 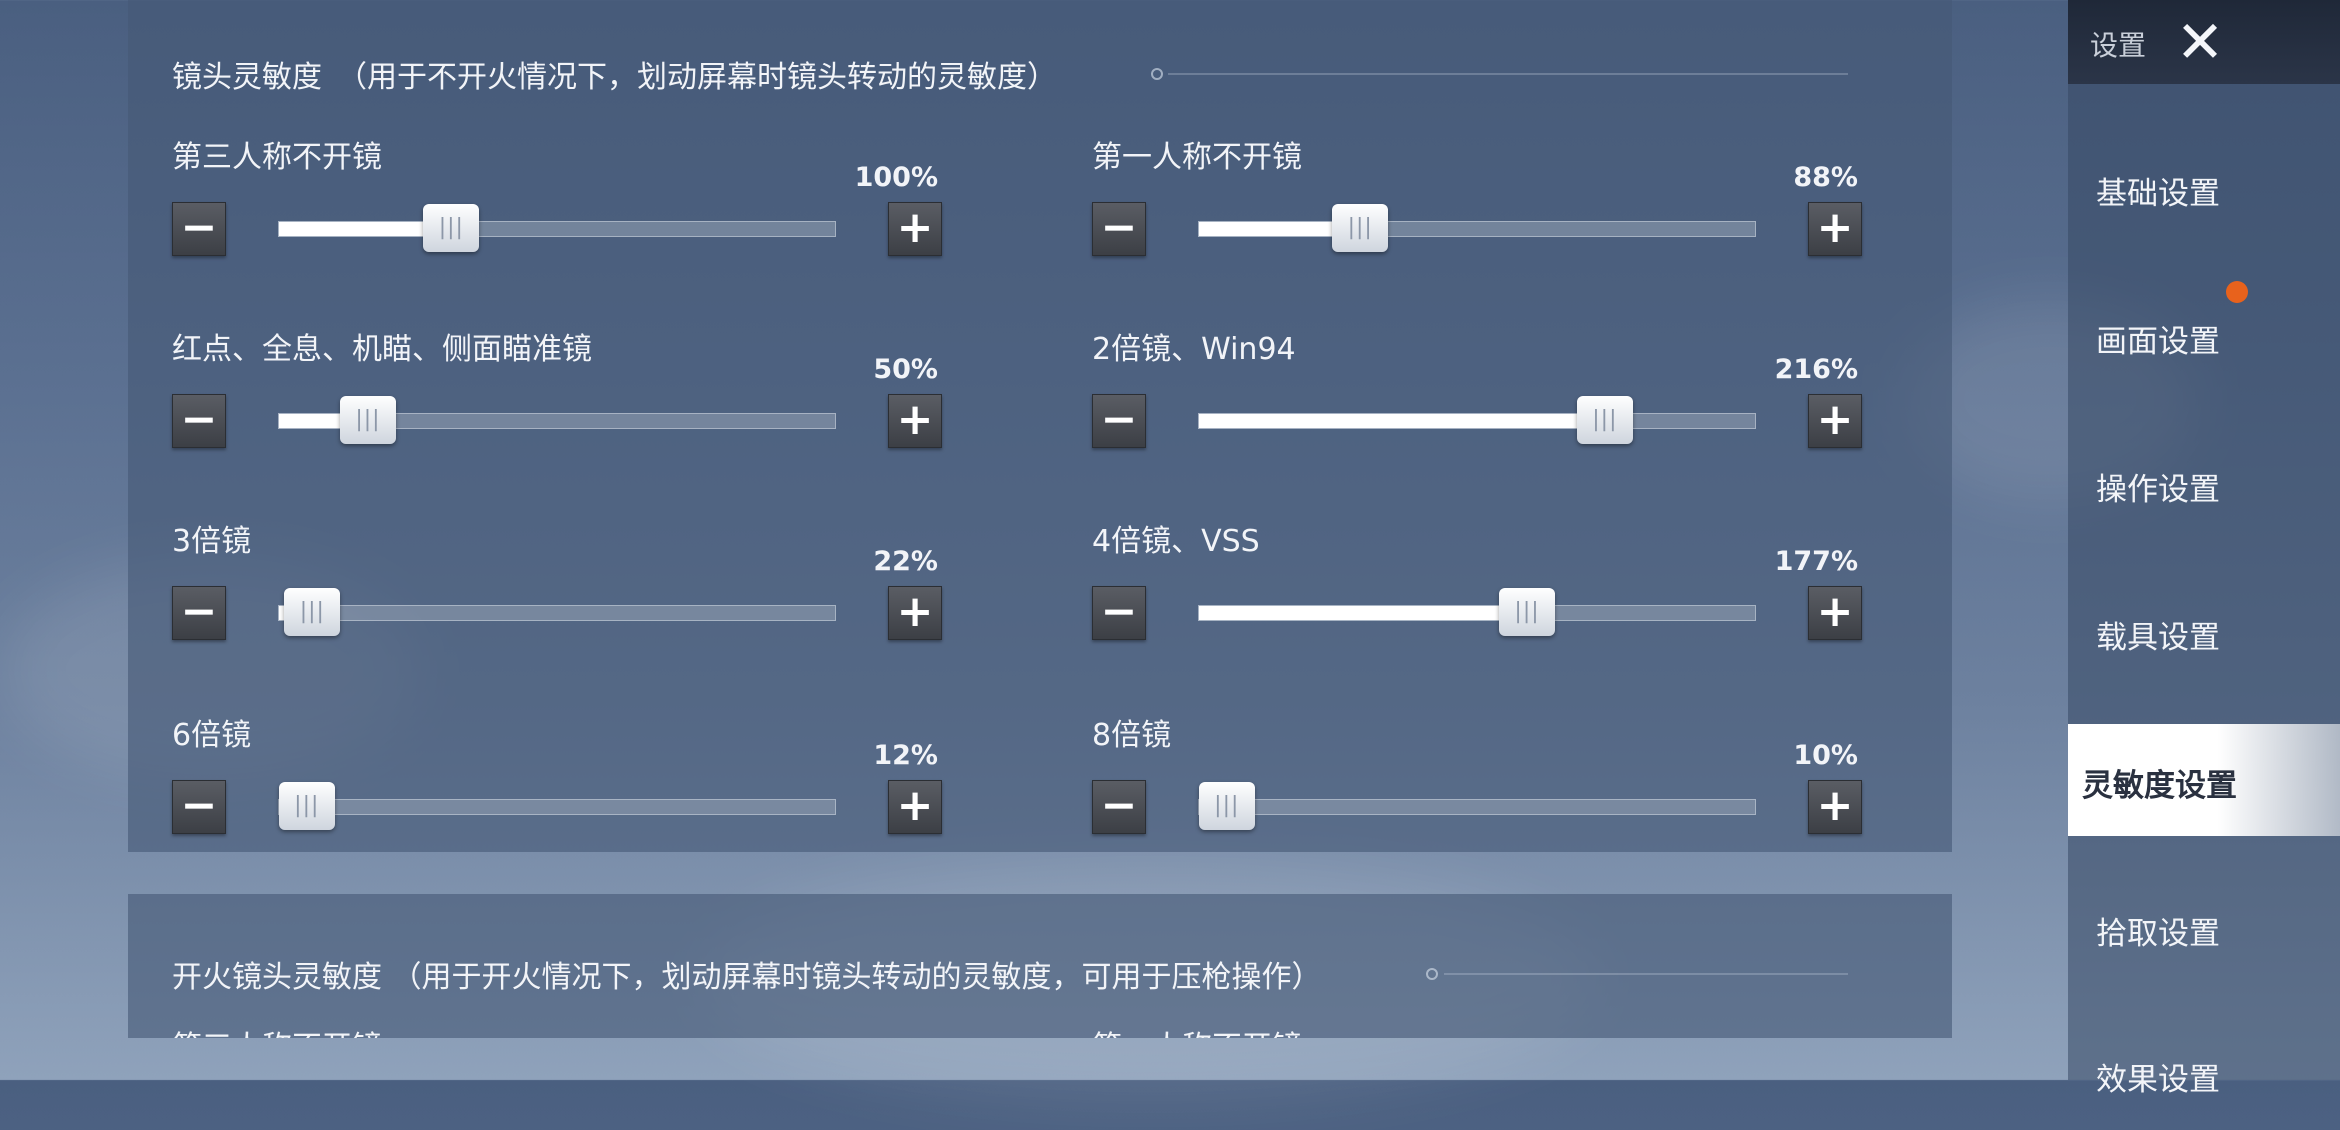 I want to click on setting-value: 88%, so click(x=1825, y=177).